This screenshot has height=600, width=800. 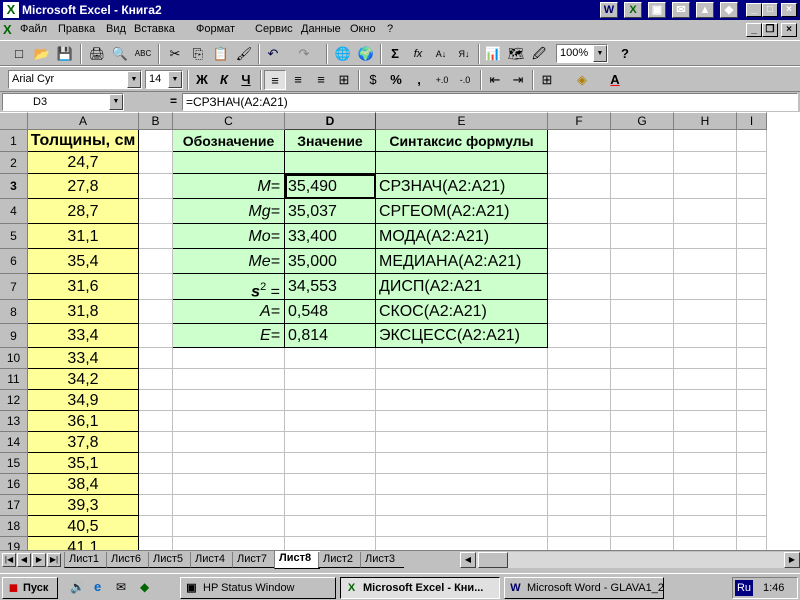 What do you see at coordinates (65, 54) in the screenshot?
I see `save-icon: 💾` at bounding box center [65, 54].